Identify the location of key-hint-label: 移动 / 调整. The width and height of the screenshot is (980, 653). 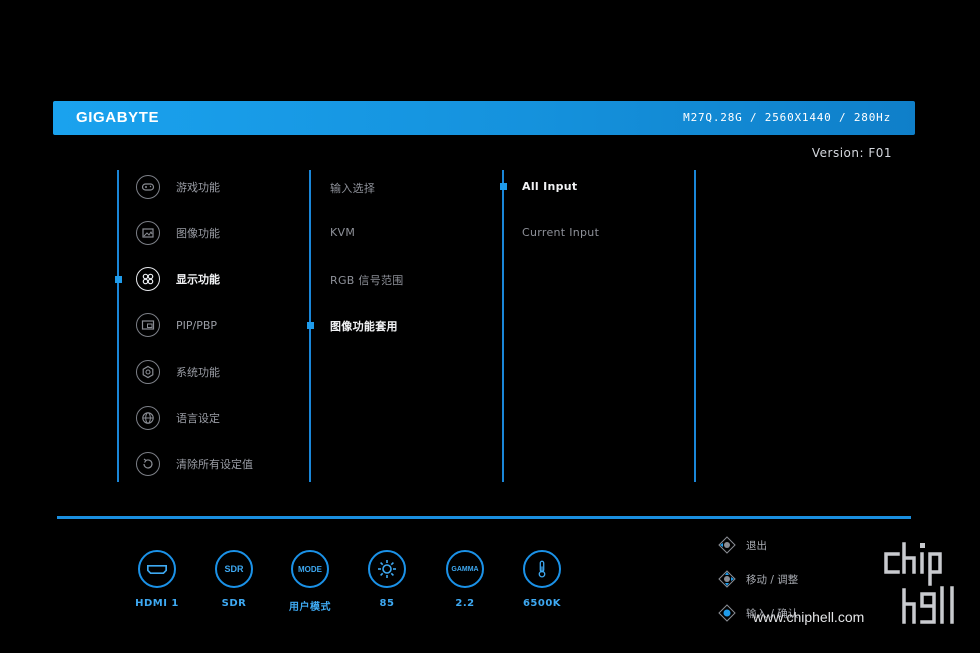
(772, 579).